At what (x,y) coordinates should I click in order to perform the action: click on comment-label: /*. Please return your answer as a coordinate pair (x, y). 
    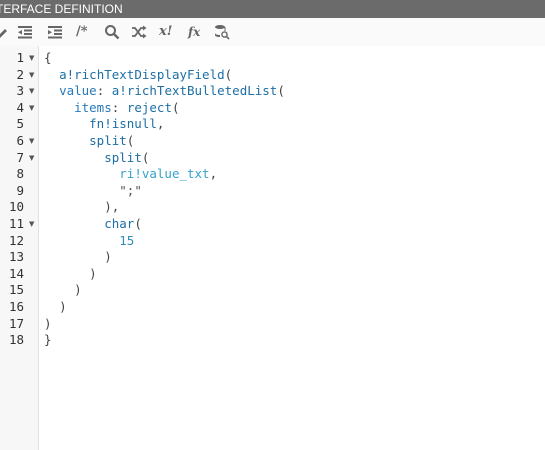
    Looking at the image, I should click on (82, 31).